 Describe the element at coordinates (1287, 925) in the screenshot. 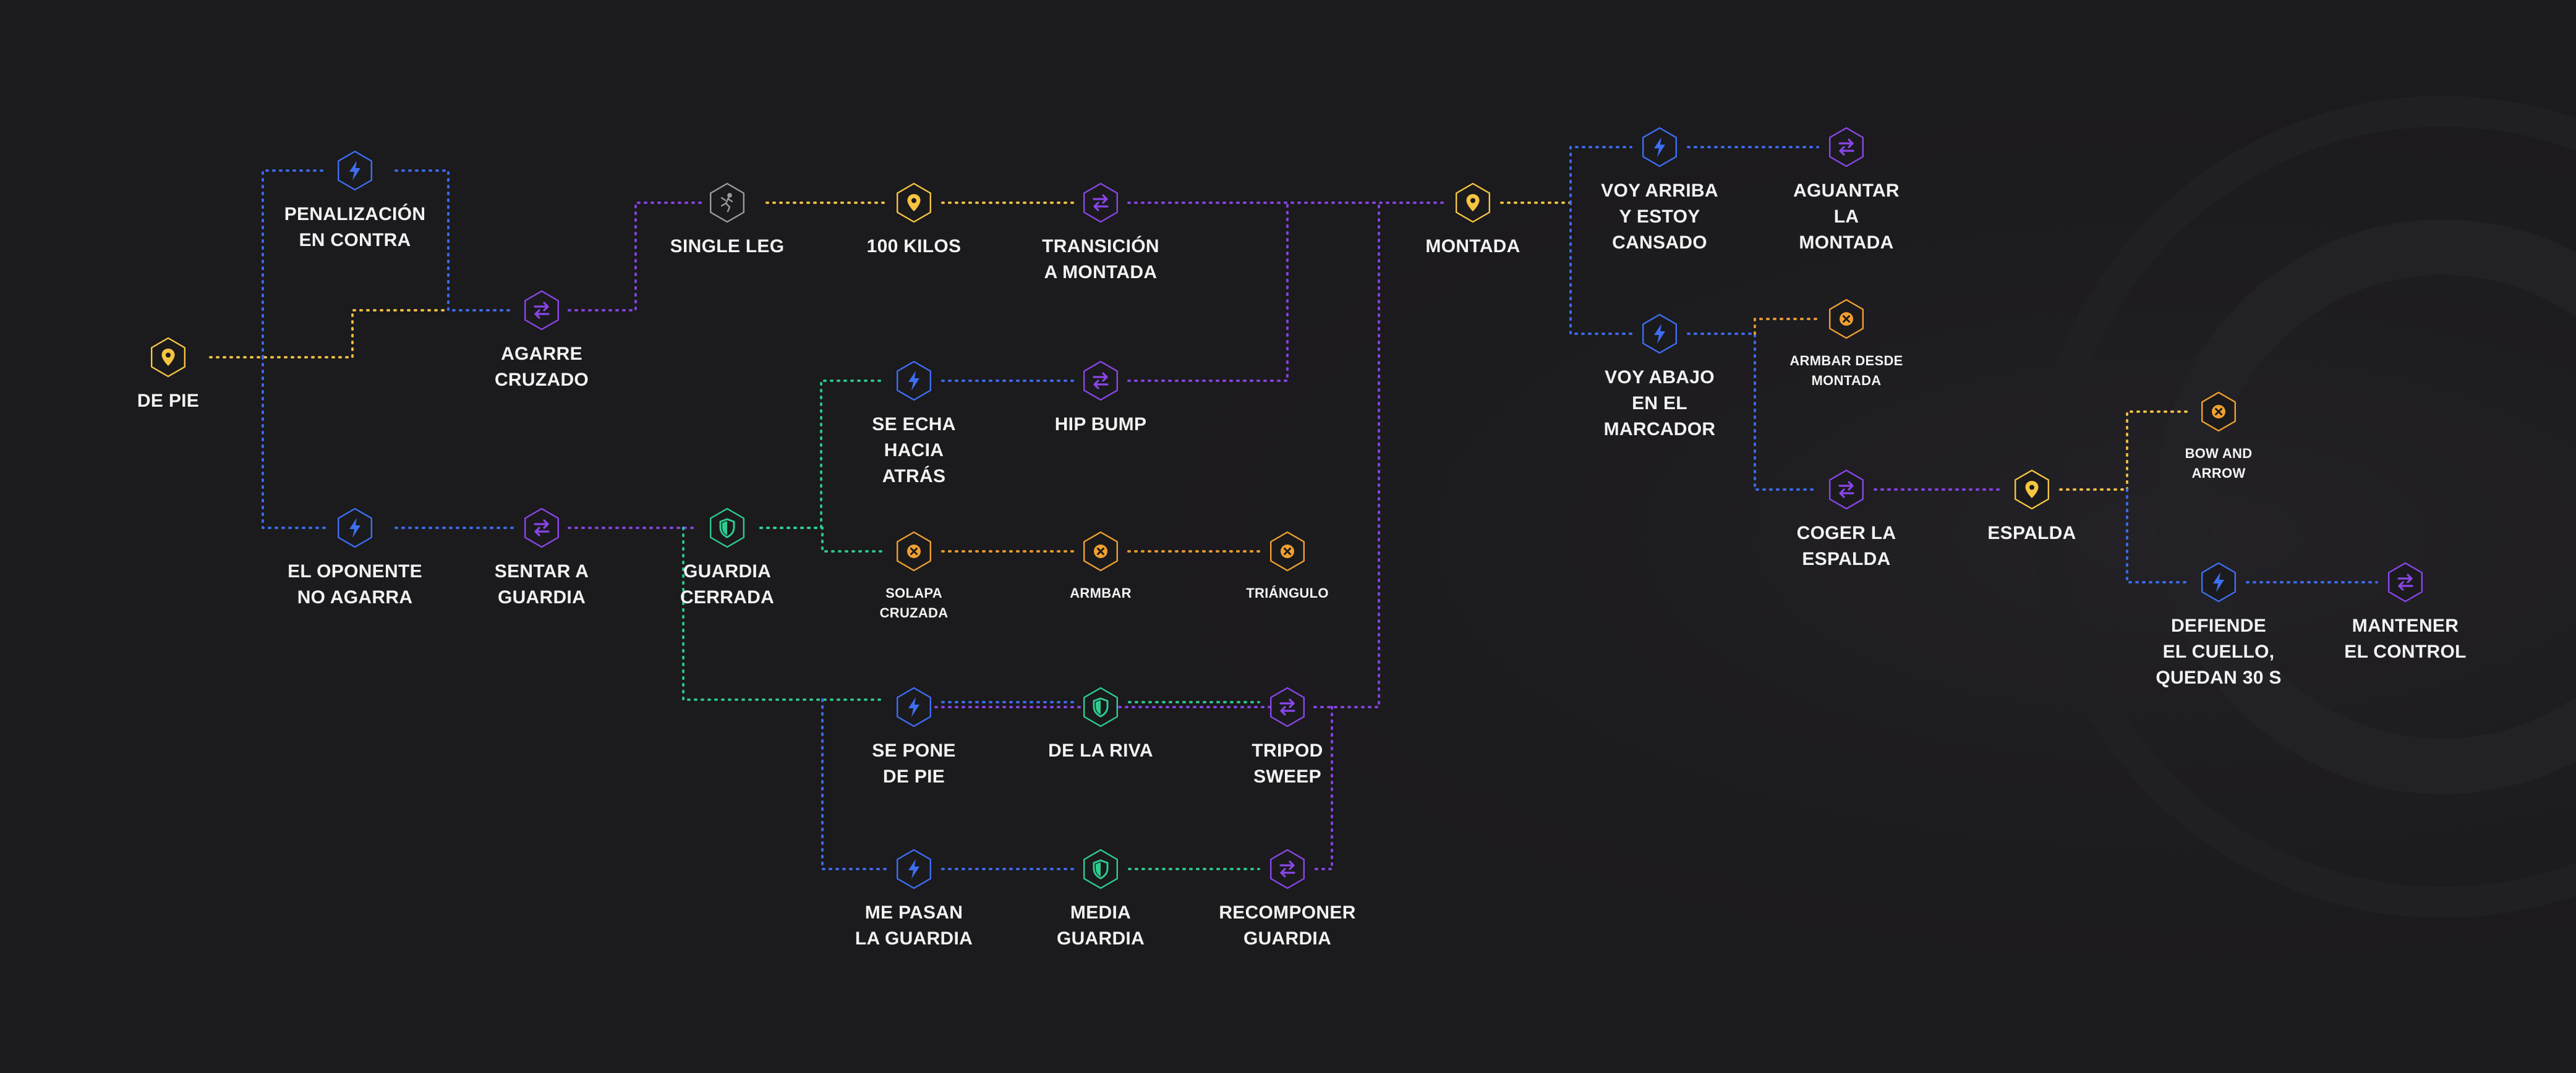

I see `node-label: RECOMPONER GUARDIA` at that location.